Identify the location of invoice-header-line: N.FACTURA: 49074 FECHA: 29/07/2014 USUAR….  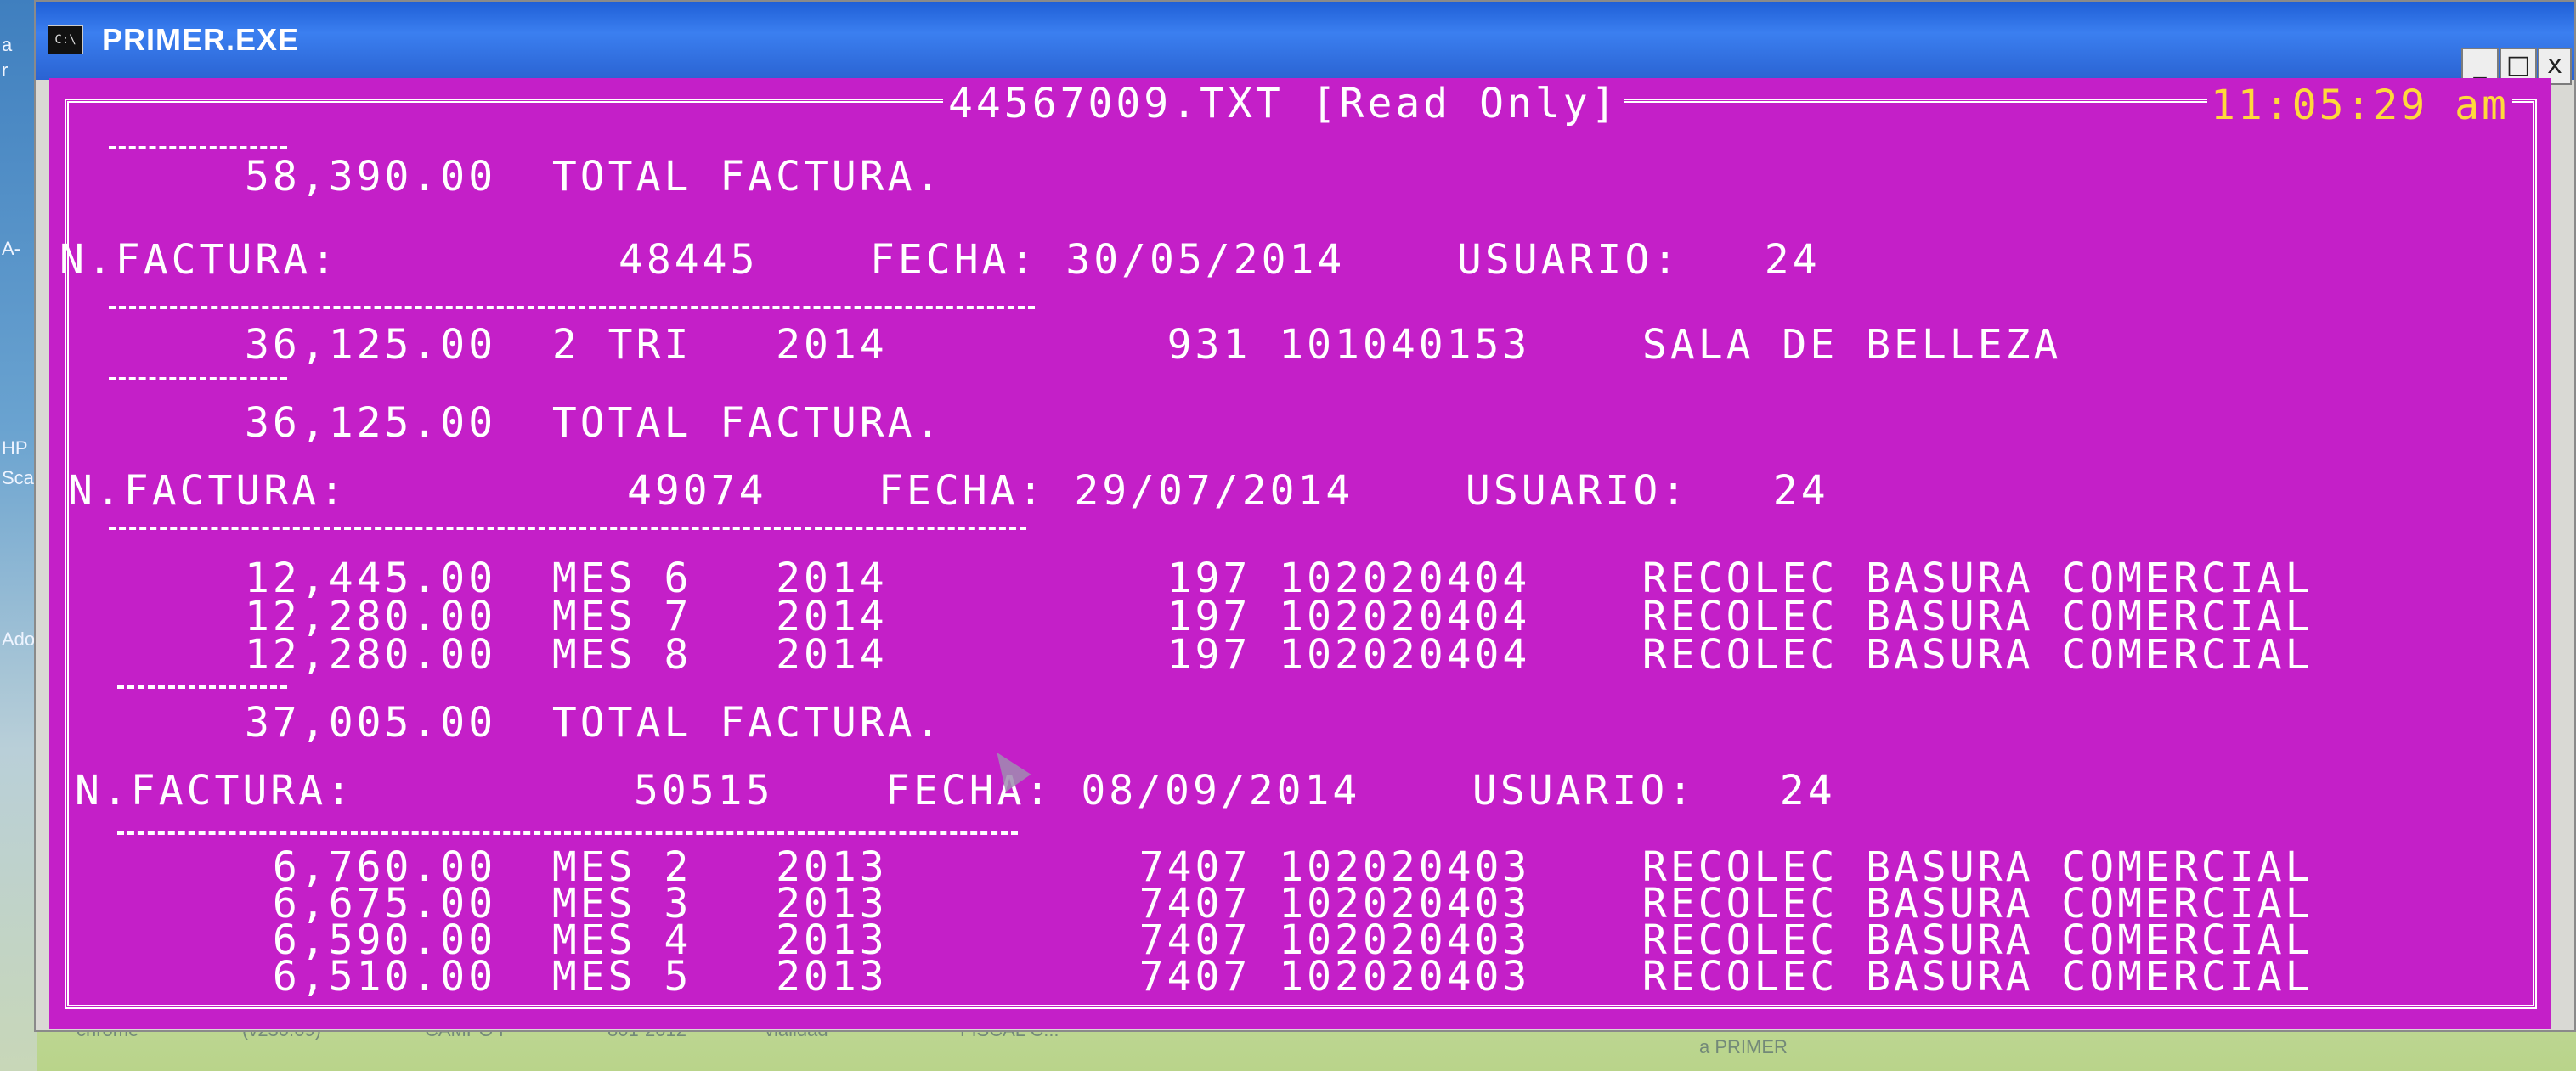
(948, 491).